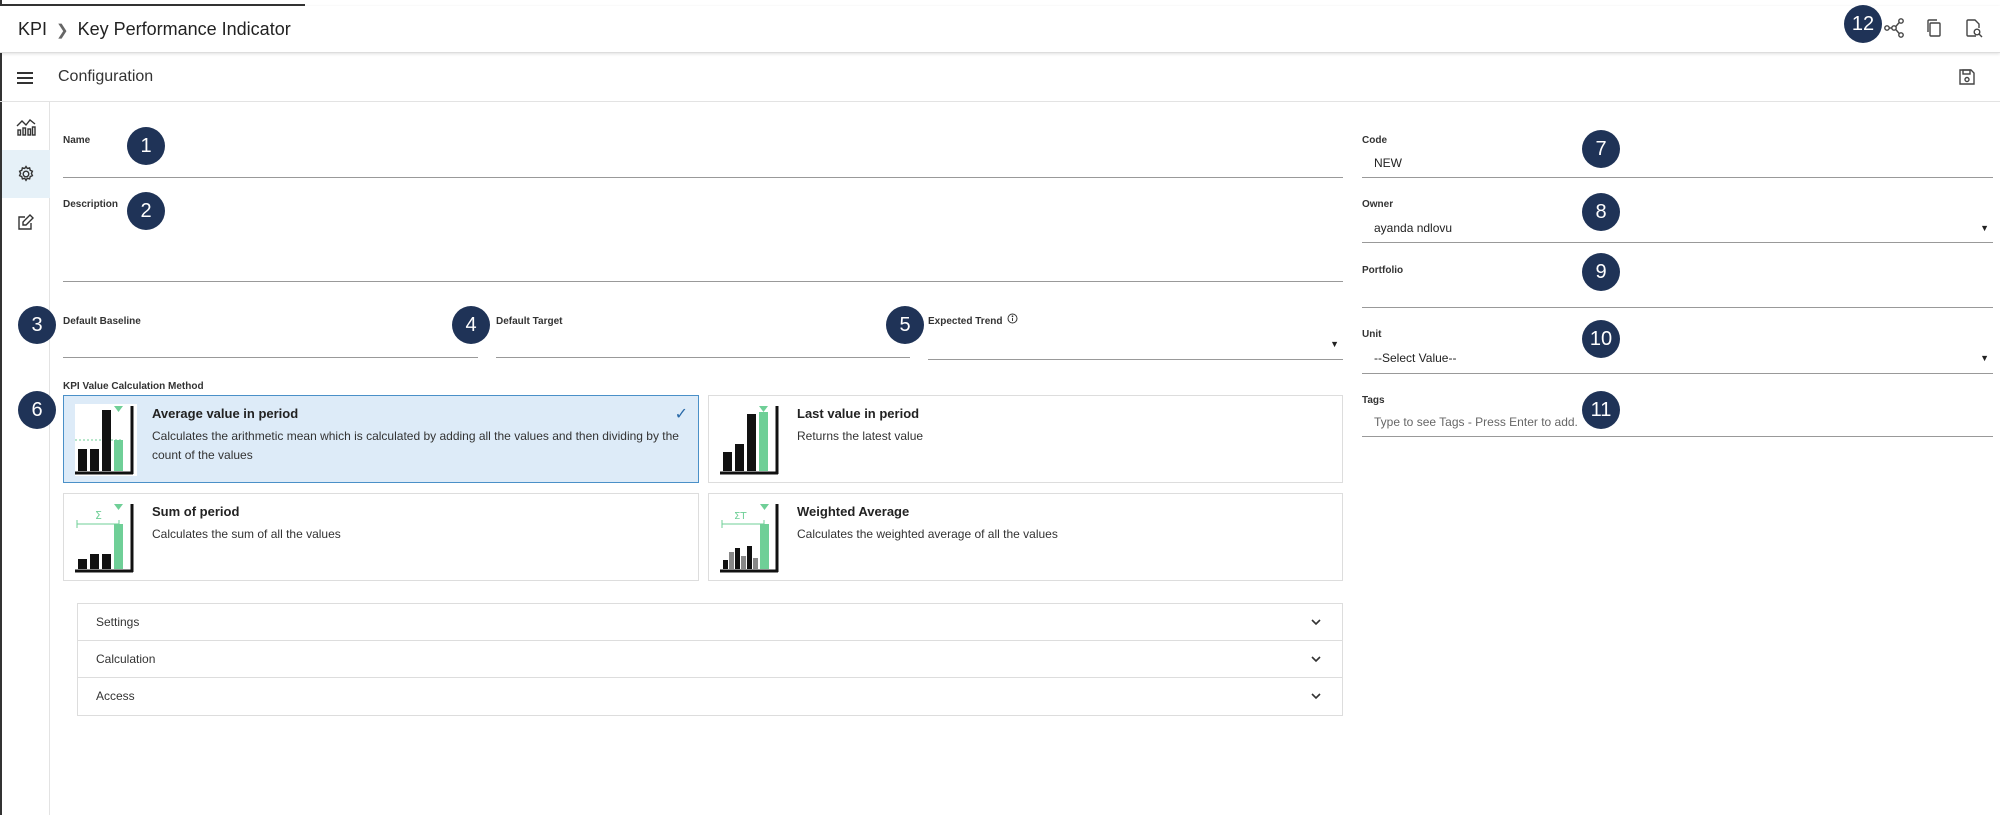  What do you see at coordinates (1974, 28) in the screenshot?
I see `search-document-icon` at bounding box center [1974, 28].